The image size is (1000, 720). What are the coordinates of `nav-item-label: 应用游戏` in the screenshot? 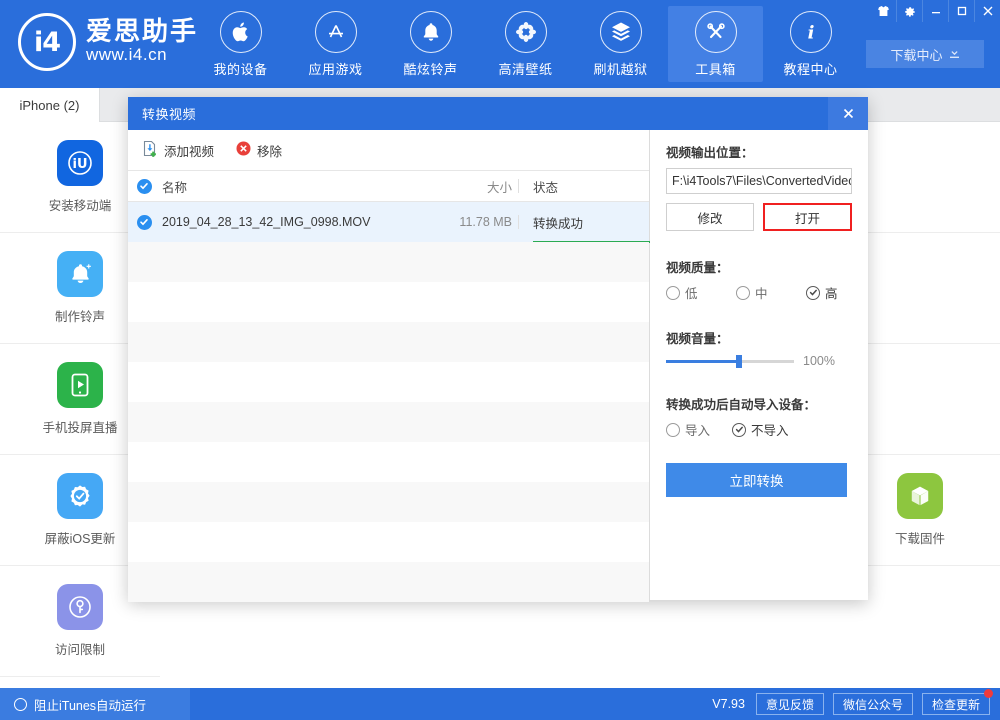 It's located at (335, 69).